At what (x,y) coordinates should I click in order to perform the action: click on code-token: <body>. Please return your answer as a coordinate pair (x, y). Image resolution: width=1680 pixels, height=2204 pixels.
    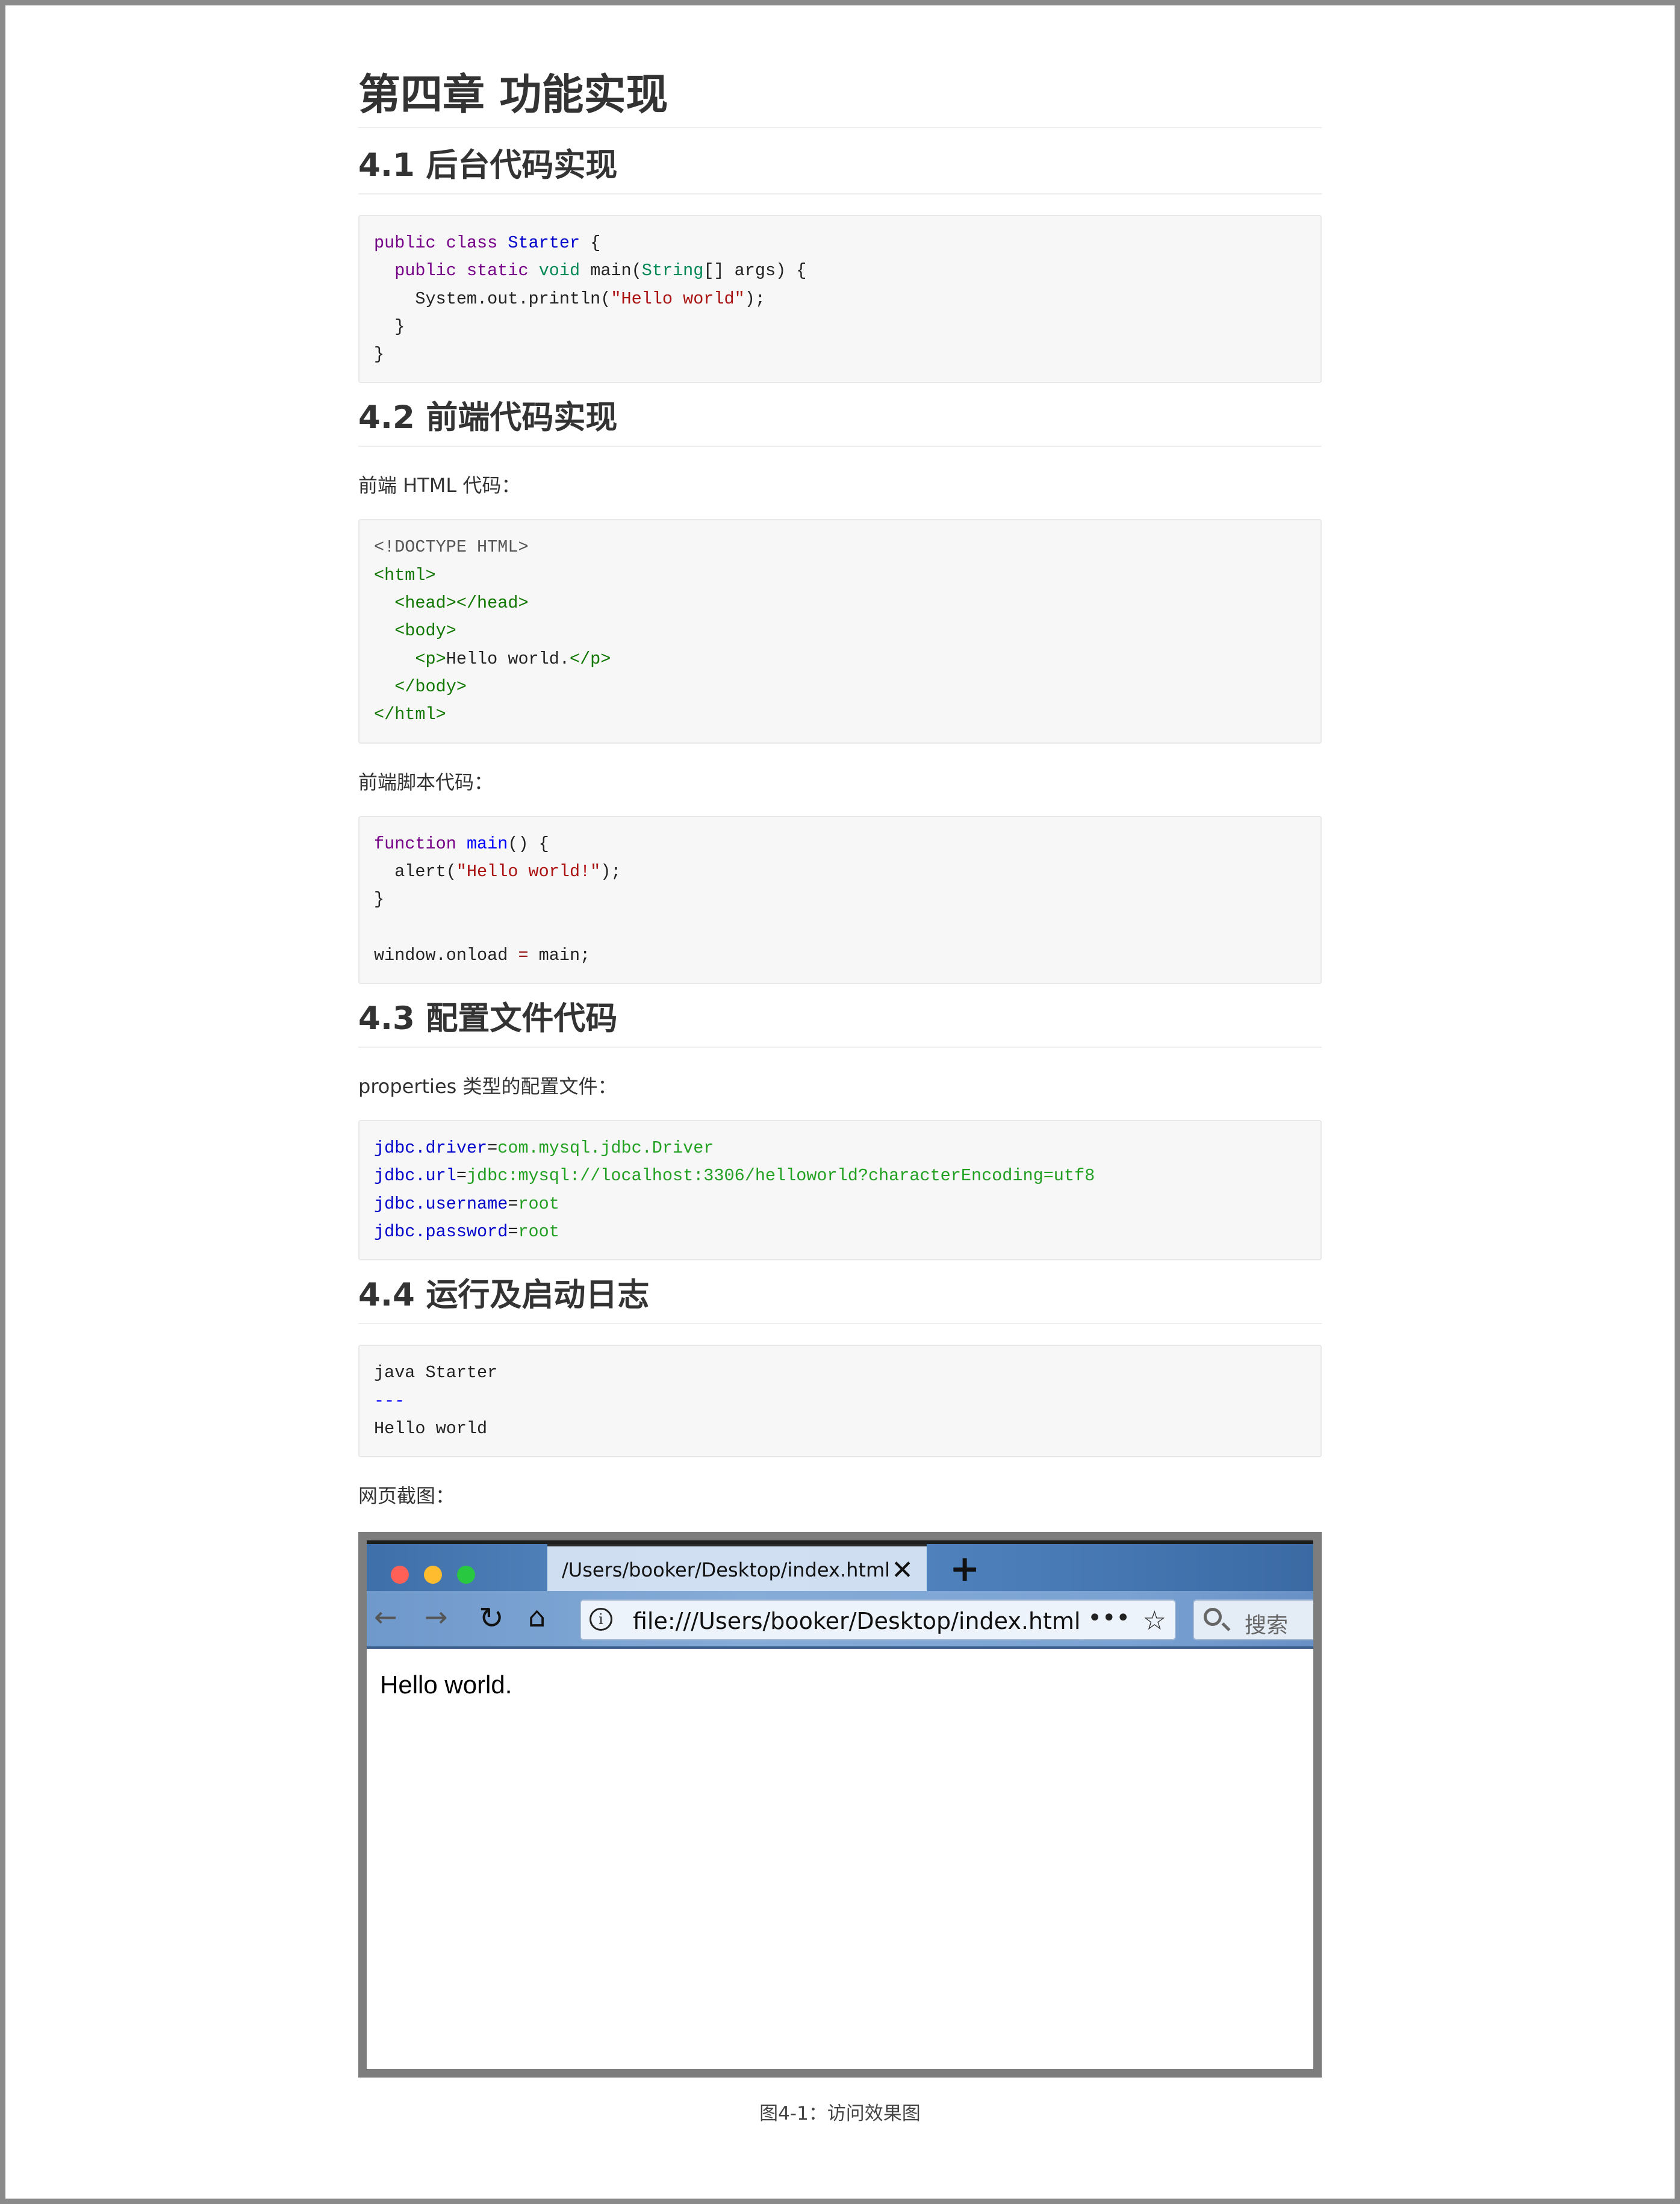
    Looking at the image, I should click on (425, 631).